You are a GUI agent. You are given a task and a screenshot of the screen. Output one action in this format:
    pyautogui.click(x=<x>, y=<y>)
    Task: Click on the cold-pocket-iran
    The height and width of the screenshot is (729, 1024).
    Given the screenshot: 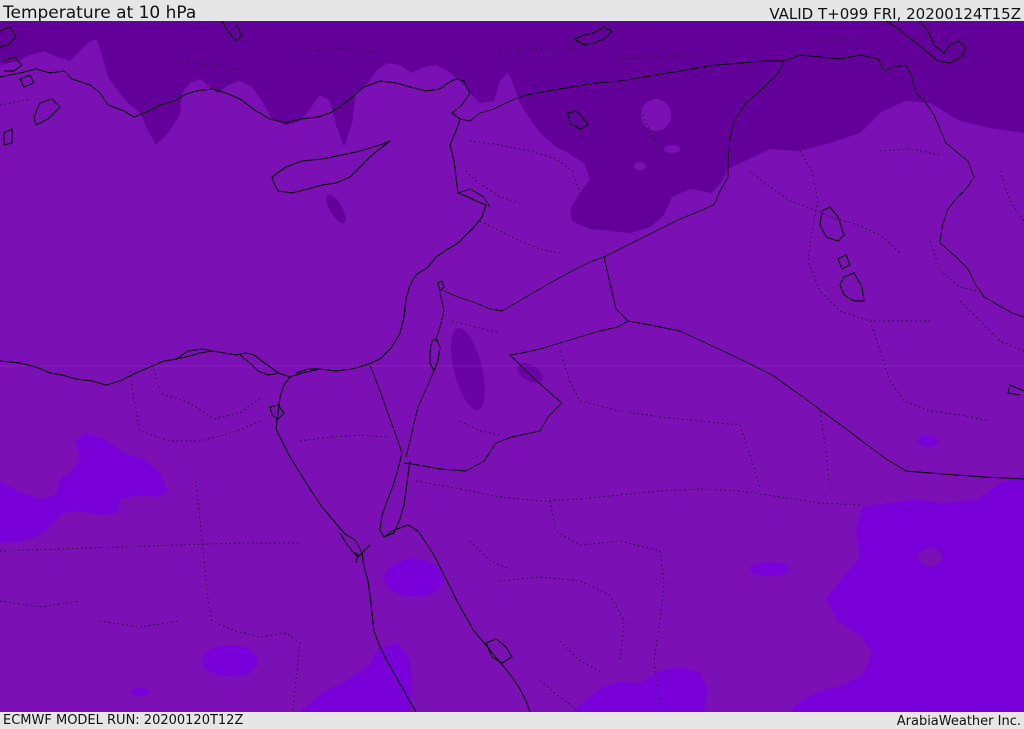 What is the action you would take?
    pyautogui.click(x=930, y=557)
    